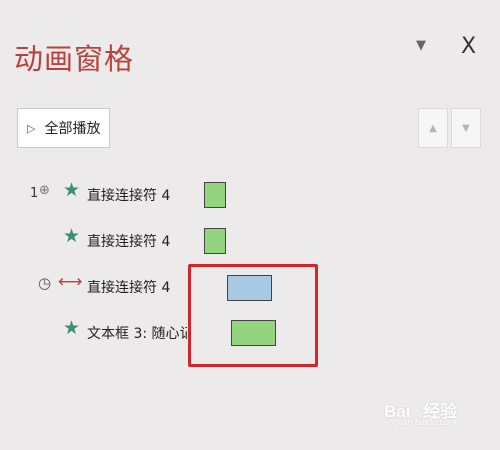 Image resolution: width=500 pixels, height=450 pixels. Describe the element at coordinates (45, 283) in the screenshot. I see `clock-icon: ◷` at that location.